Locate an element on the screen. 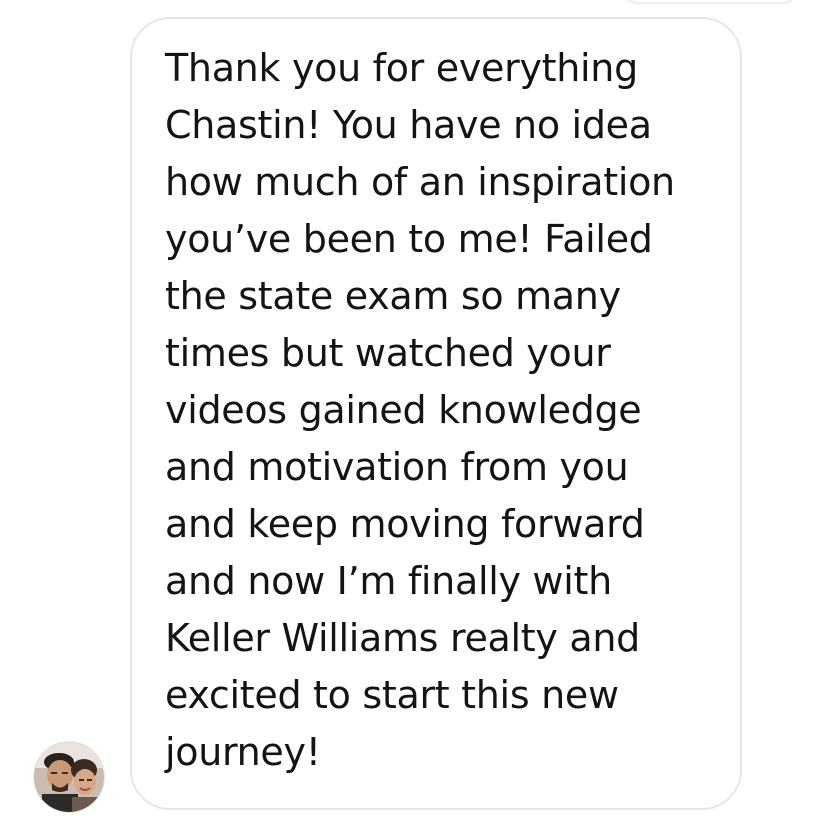  message-line: Thank you for everything is located at coordinates (401, 68).